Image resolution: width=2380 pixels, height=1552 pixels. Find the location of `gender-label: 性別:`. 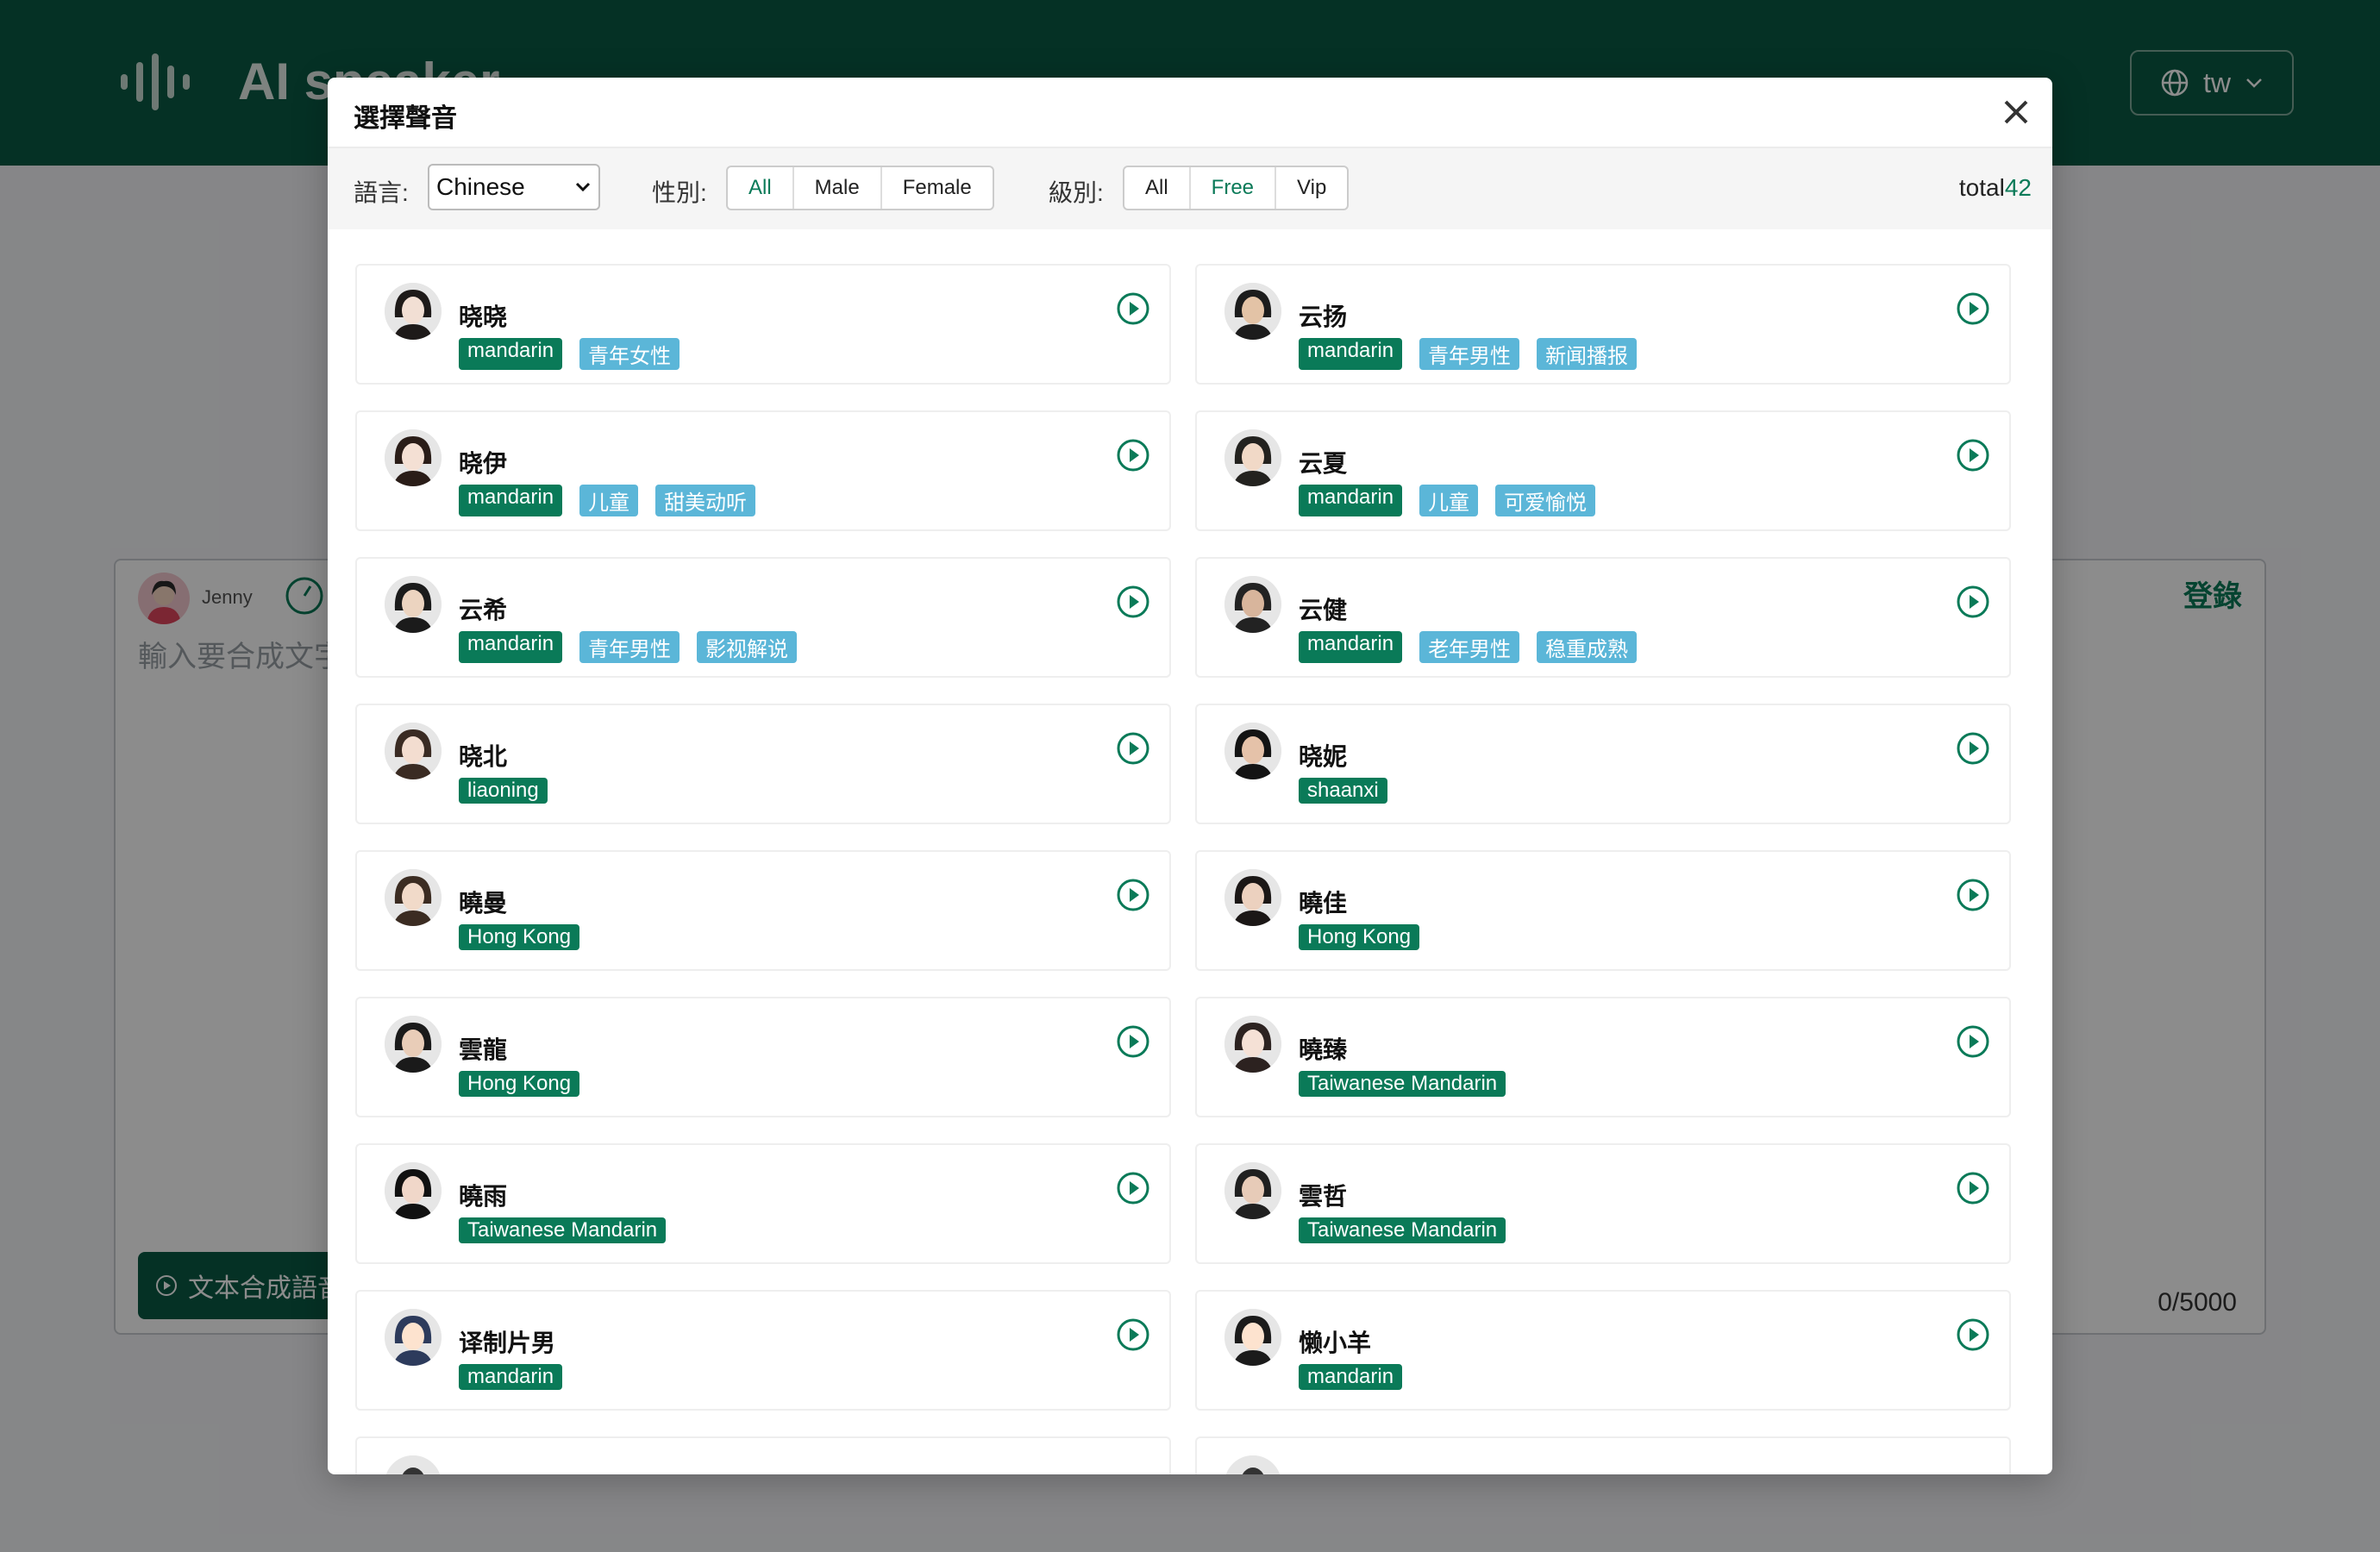

gender-label: 性別: is located at coordinates (680, 193).